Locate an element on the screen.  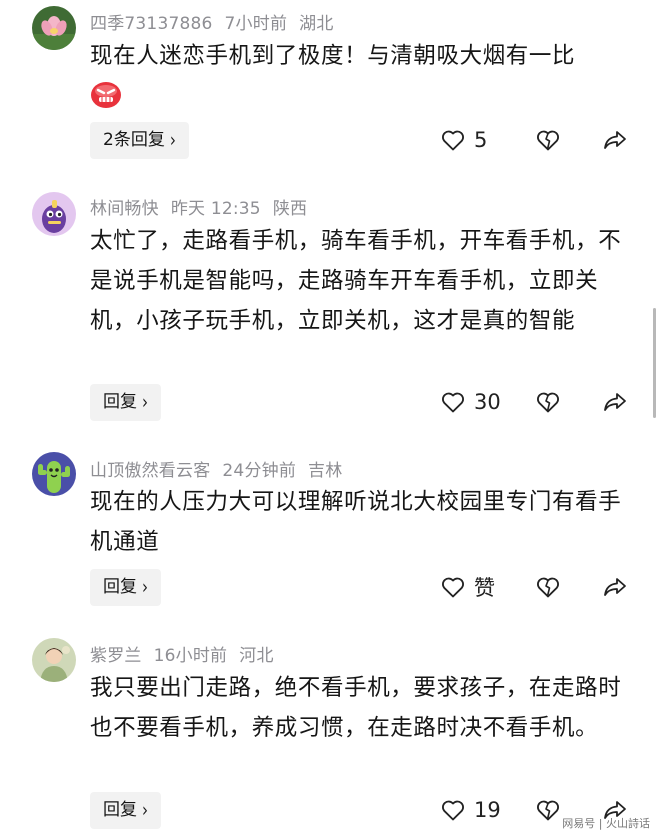
reply-button-label: 2条回复 is located at coordinates (134, 140).